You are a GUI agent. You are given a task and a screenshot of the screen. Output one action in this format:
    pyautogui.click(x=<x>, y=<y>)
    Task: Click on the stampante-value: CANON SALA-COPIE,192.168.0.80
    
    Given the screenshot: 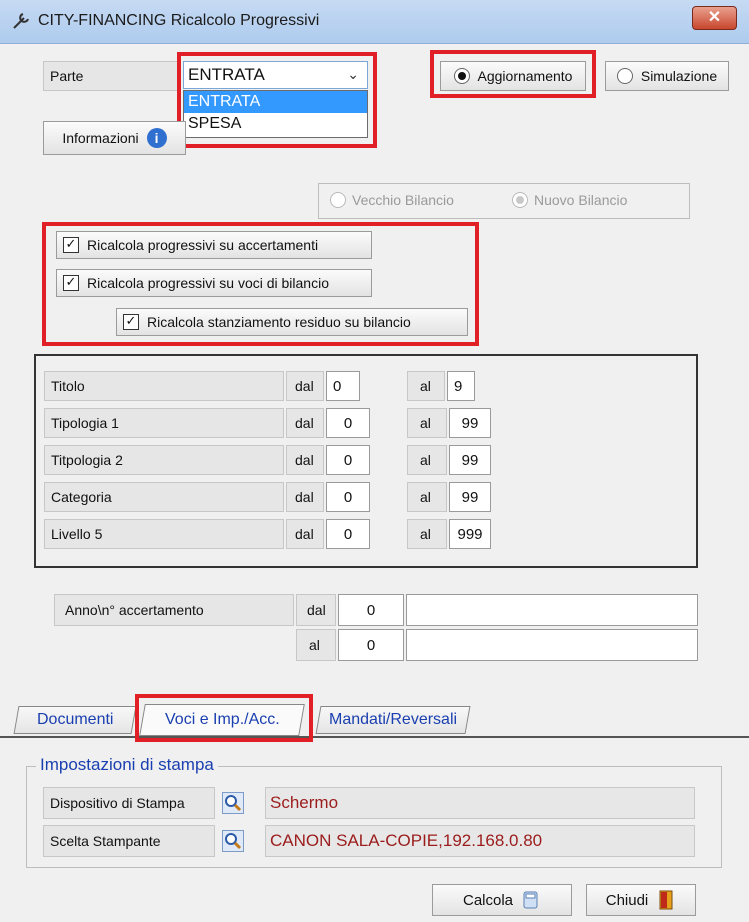 What is the action you would take?
    pyautogui.click(x=480, y=841)
    